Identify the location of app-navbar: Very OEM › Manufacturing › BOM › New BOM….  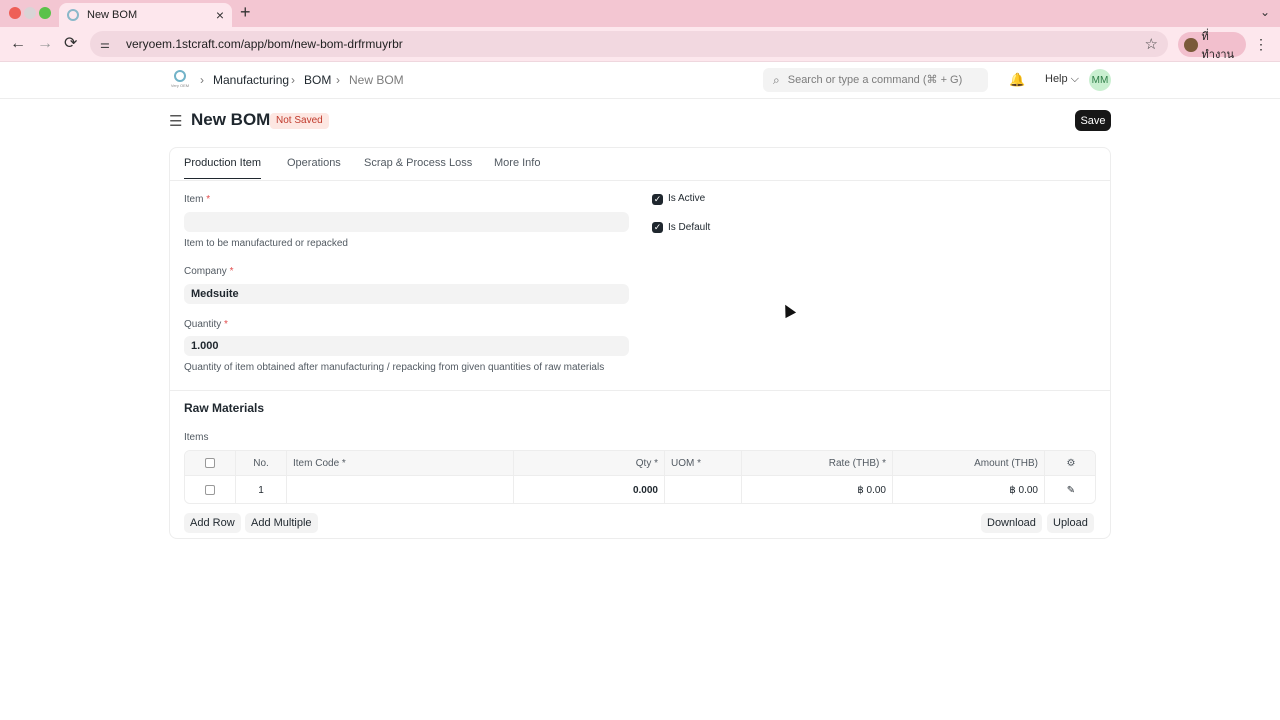
(640, 80).